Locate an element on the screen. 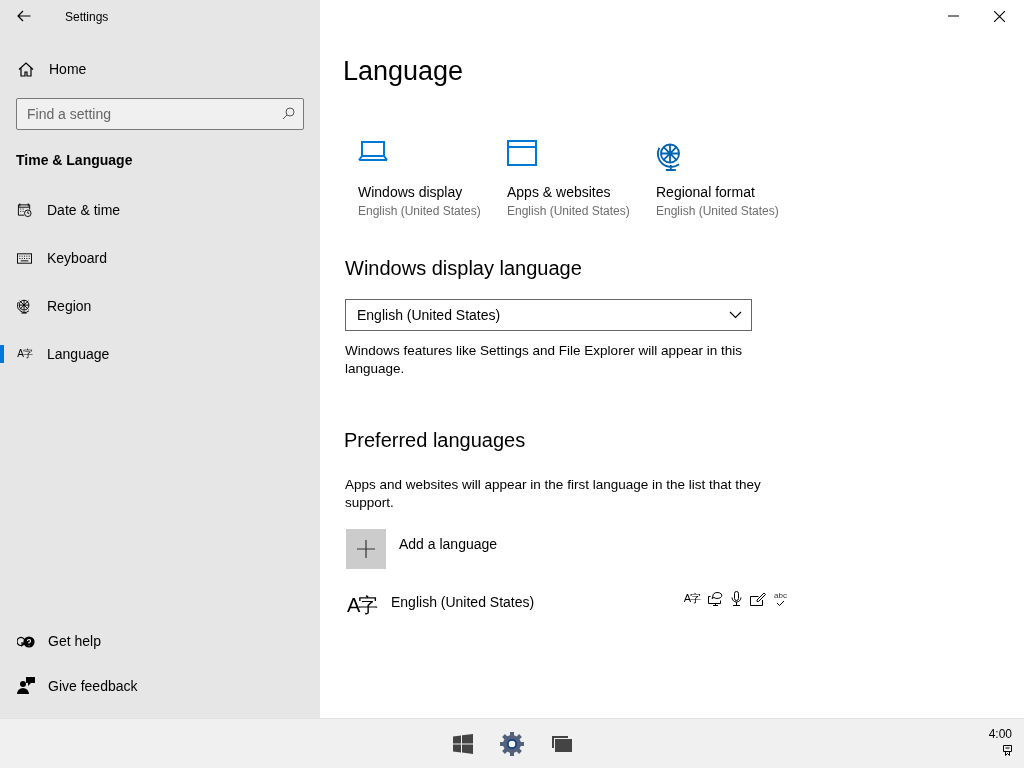  plus-icon is located at coordinates (366, 549).